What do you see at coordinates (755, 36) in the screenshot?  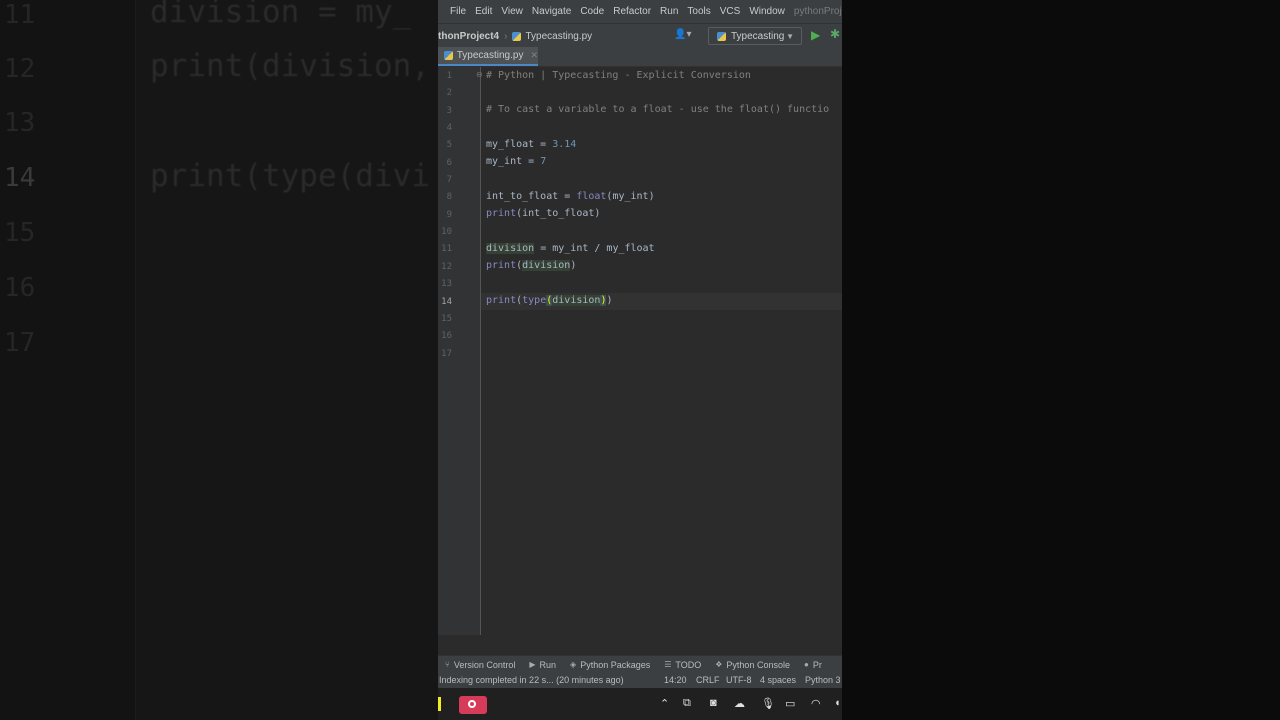 I see `run-configuration-select: Typecasting ▼` at bounding box center [755, 36].